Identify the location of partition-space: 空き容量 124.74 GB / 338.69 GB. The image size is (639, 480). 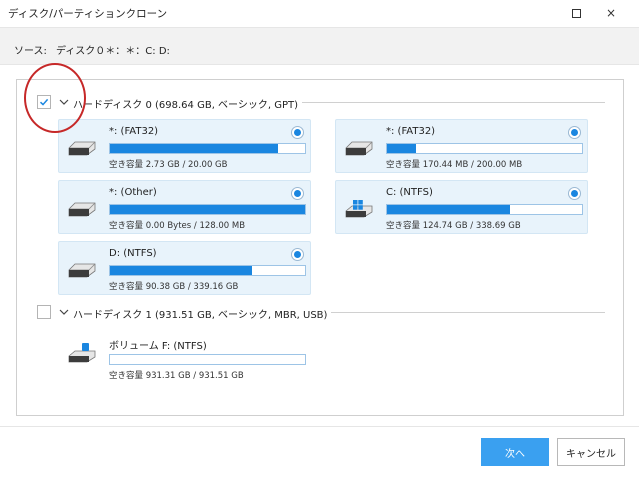
(453, 226).